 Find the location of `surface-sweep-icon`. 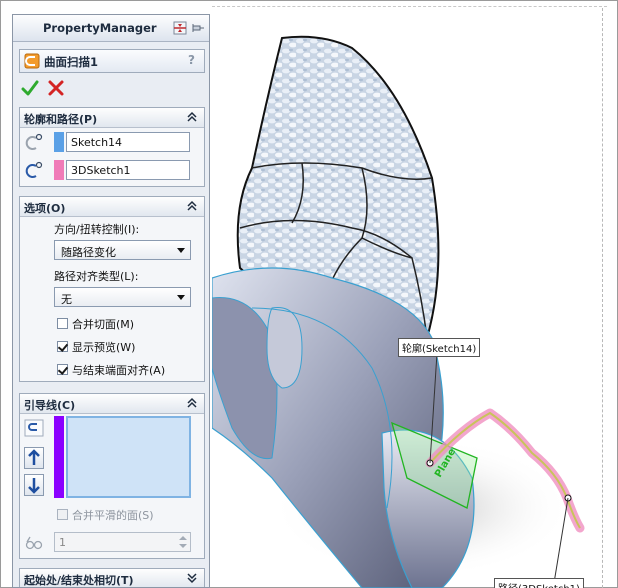

surface-sweep-icon is located at coordinates (32, 61).